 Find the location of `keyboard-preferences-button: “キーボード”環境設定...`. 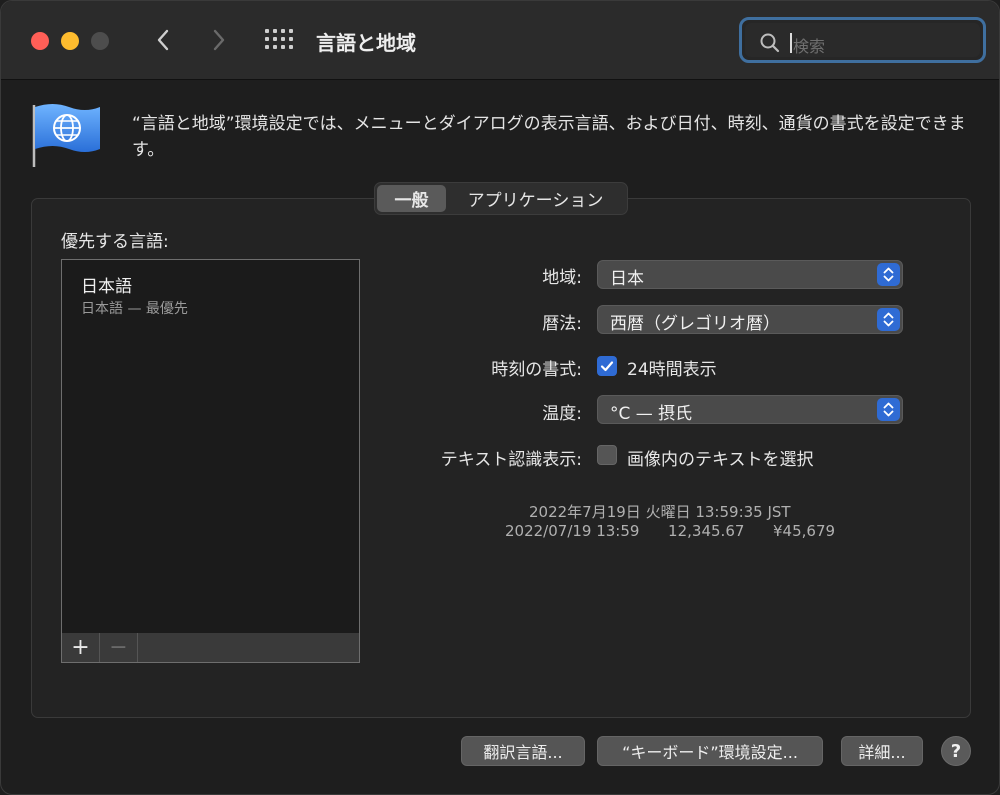

keyboard-preferences-button: “キーボード”環境設定... is located at coordinates (710, 751).